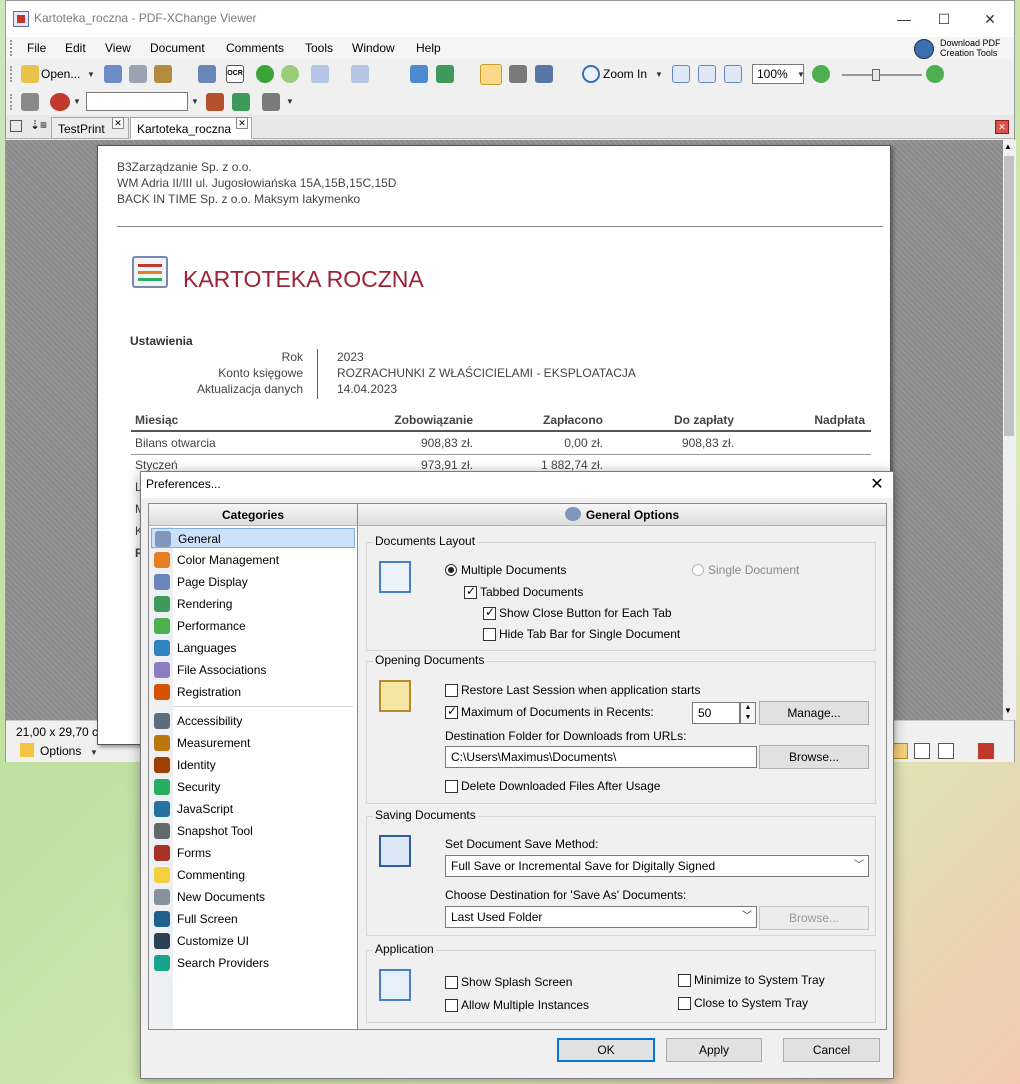  Describe the element at coordinates (419, 74) in the screenshot. I see `rotate-icon` at that location.